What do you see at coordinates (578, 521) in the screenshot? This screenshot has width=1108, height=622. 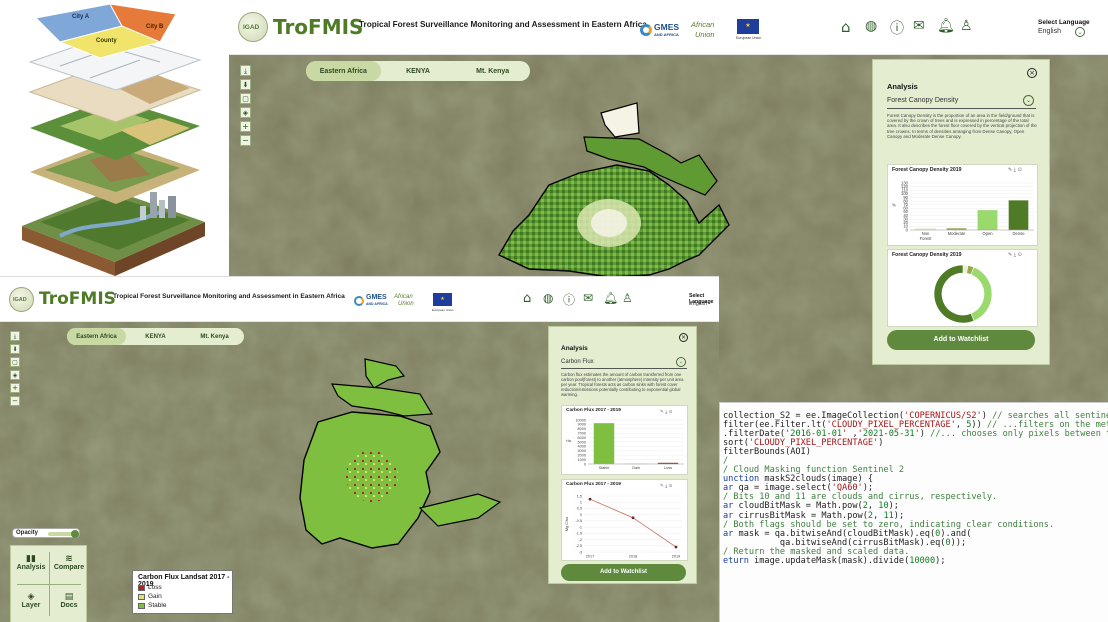 I see `y-tick-label: -0.5` at bounding box center [578, 521].